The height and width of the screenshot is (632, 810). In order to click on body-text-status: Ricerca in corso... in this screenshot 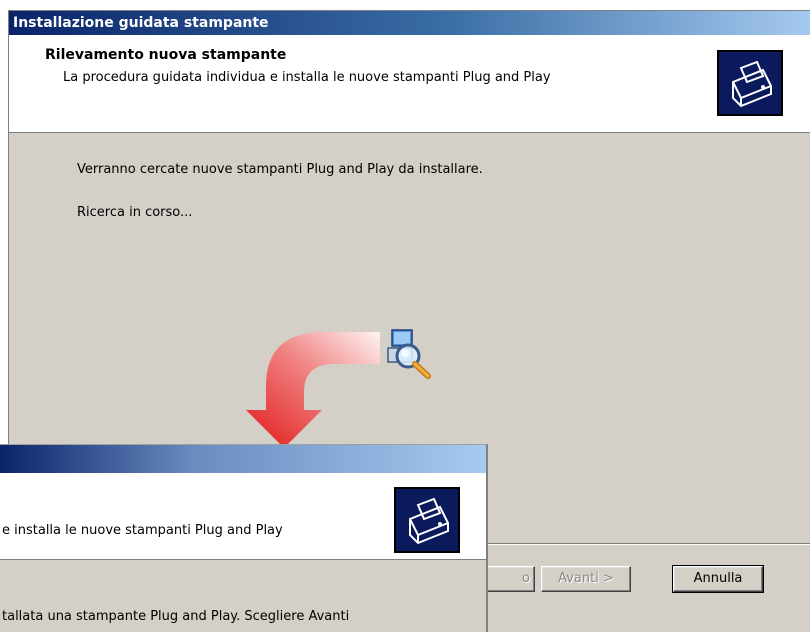, I will do `click(135, 212)`.